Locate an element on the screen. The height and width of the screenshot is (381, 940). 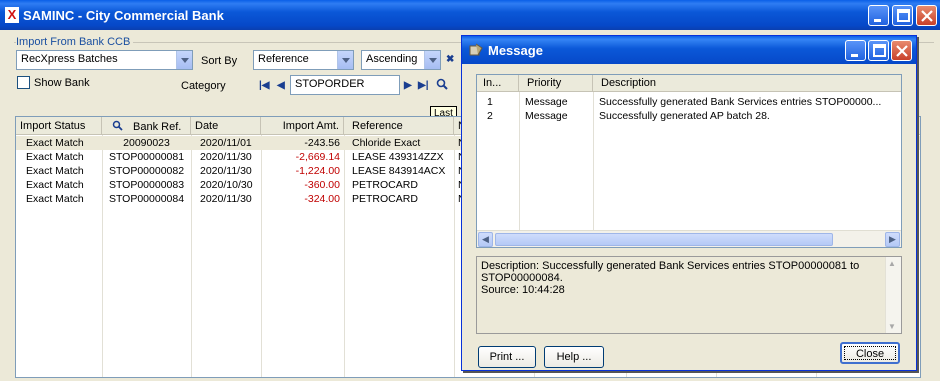
detail-line-2: STOP00000084. is located at coordinates (522, 278).